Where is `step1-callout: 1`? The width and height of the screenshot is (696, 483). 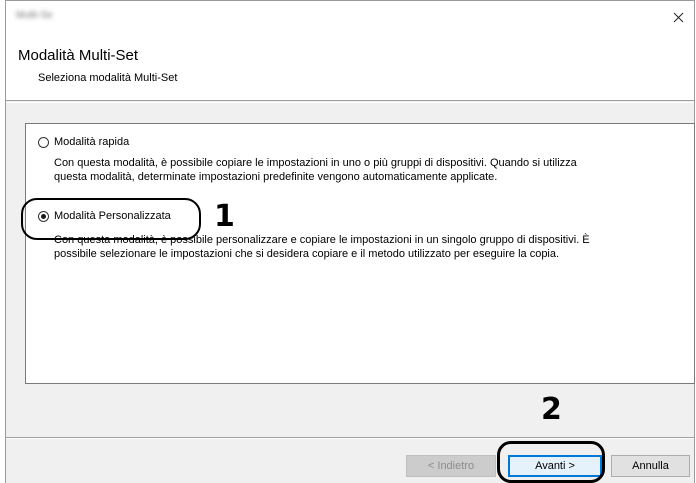
step1-callout: 1 is located at coordinates (224, 216).